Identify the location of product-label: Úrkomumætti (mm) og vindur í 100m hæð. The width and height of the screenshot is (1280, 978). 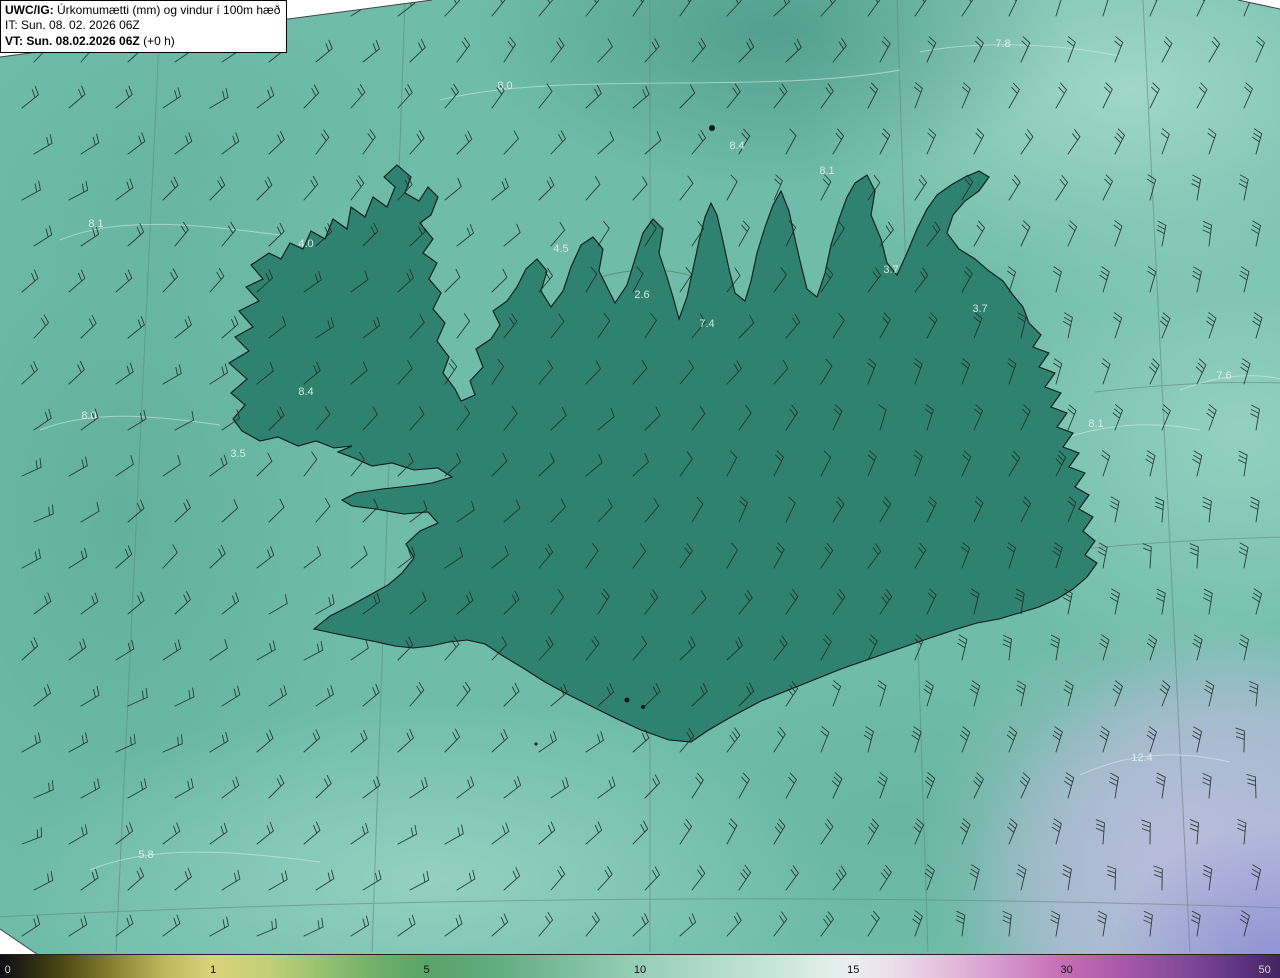
(169, 10).